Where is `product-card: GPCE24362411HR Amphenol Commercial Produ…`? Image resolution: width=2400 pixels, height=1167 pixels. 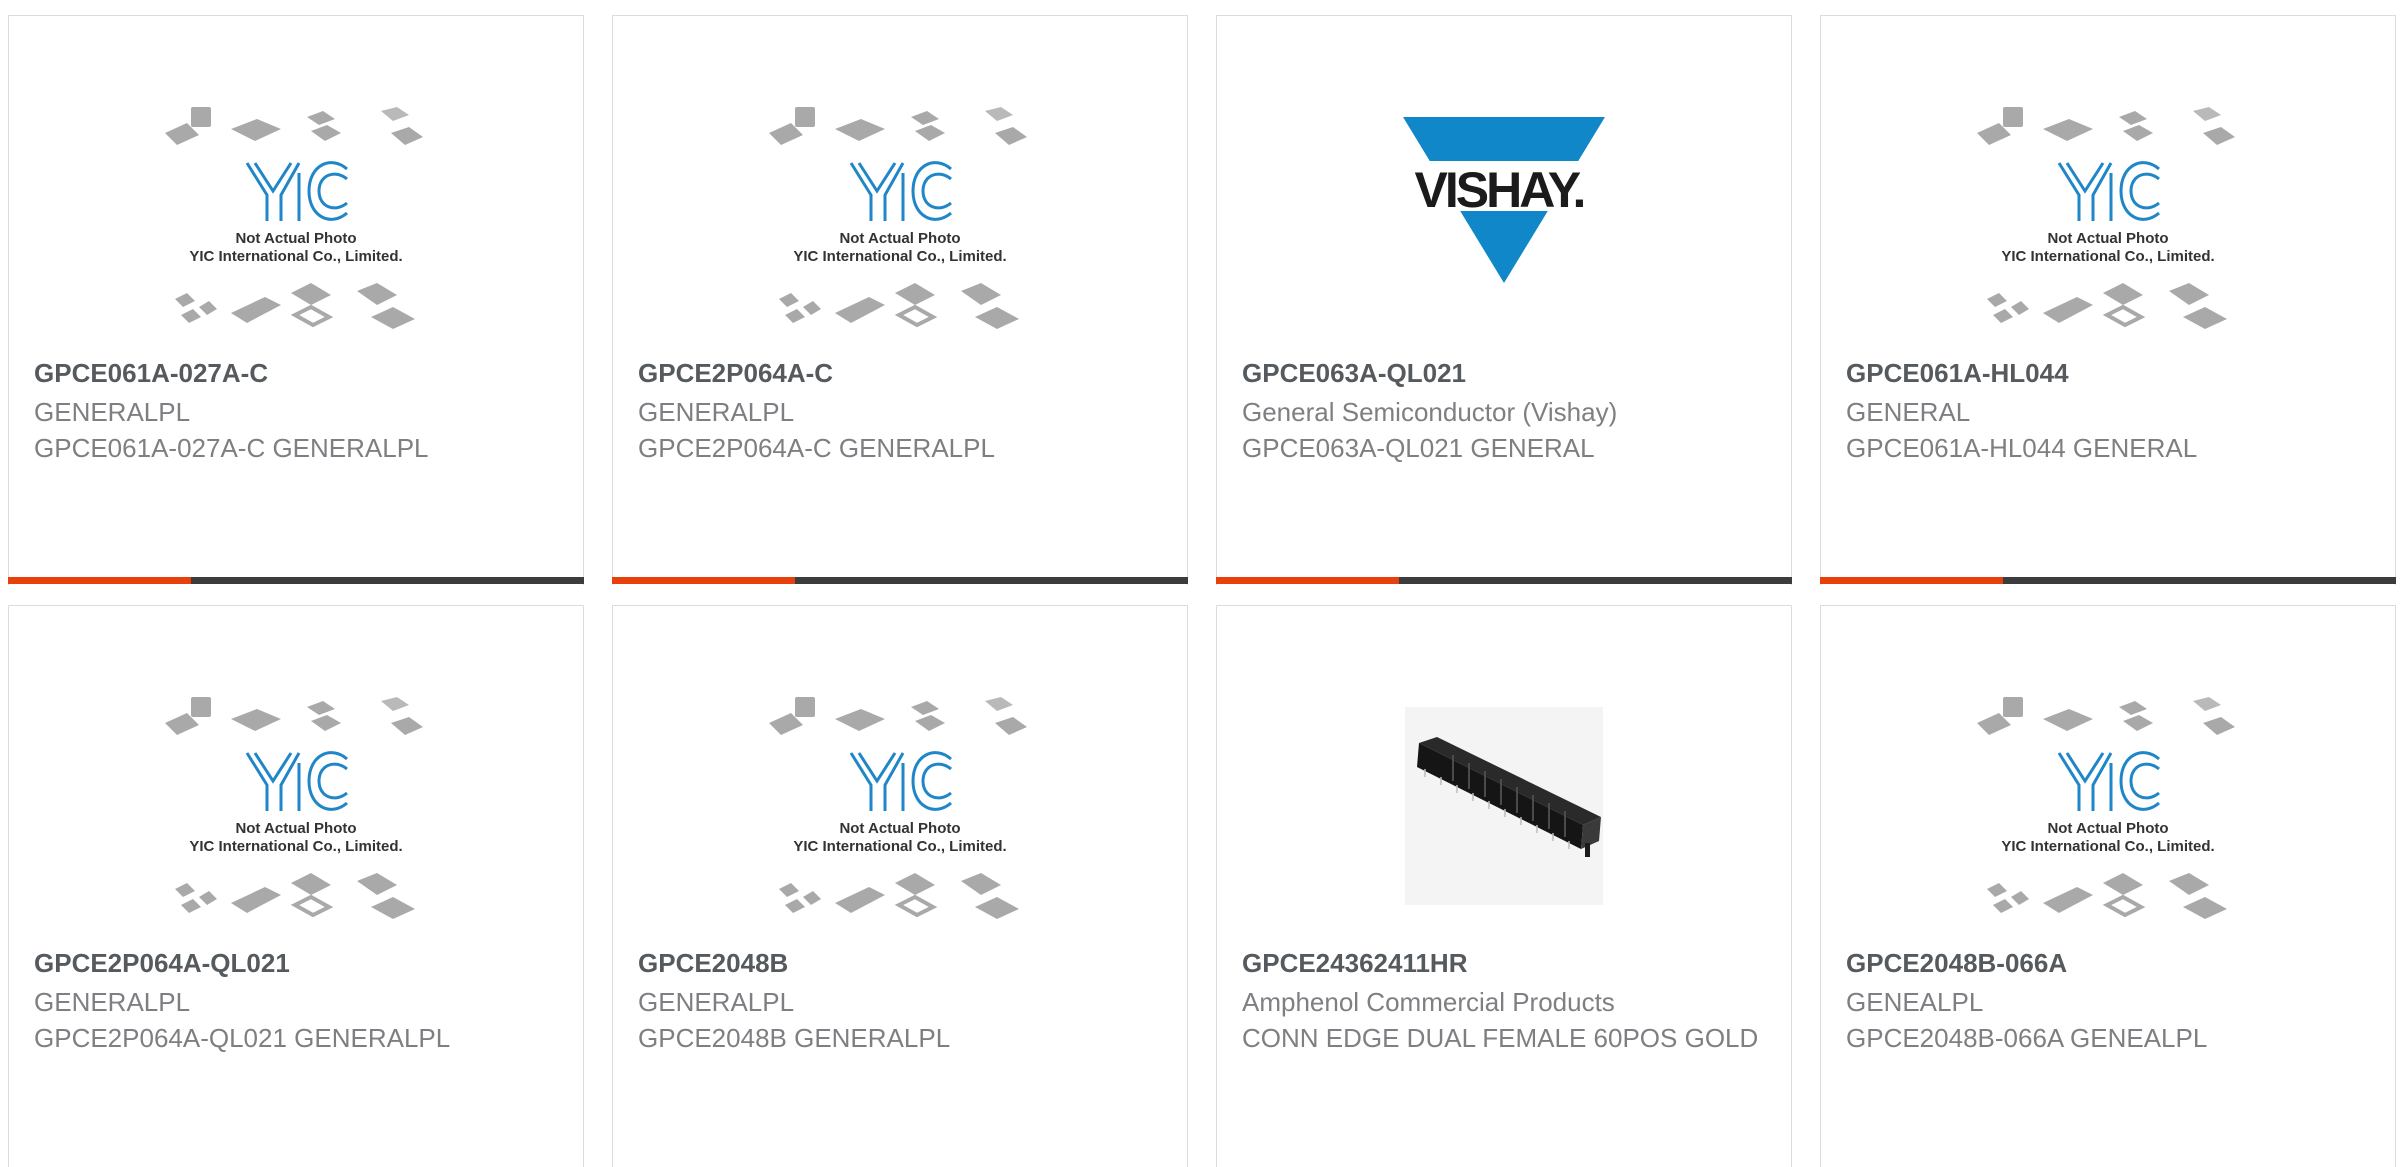 product-card: GPCE24362411HR Amphenol Commercial Produ… is located at coordinates (1504, 886).